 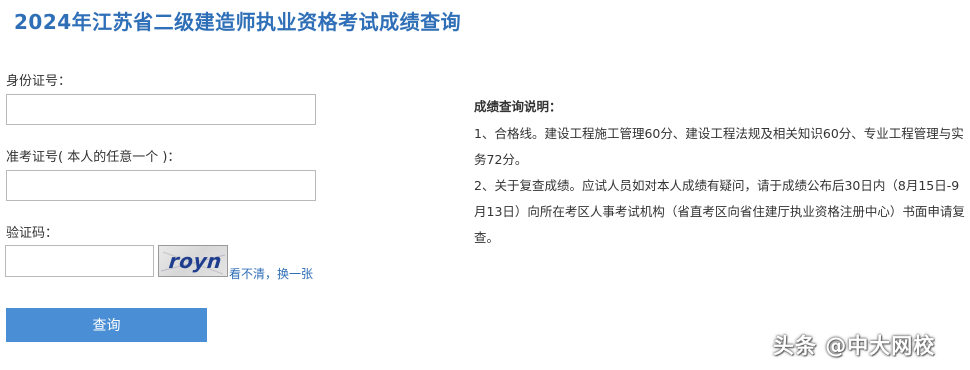 What do you see at coordinates (518, 106) in the screenshot?
I see `instructions-title: 成绩查询说明：` at bounding box center [518, 106].